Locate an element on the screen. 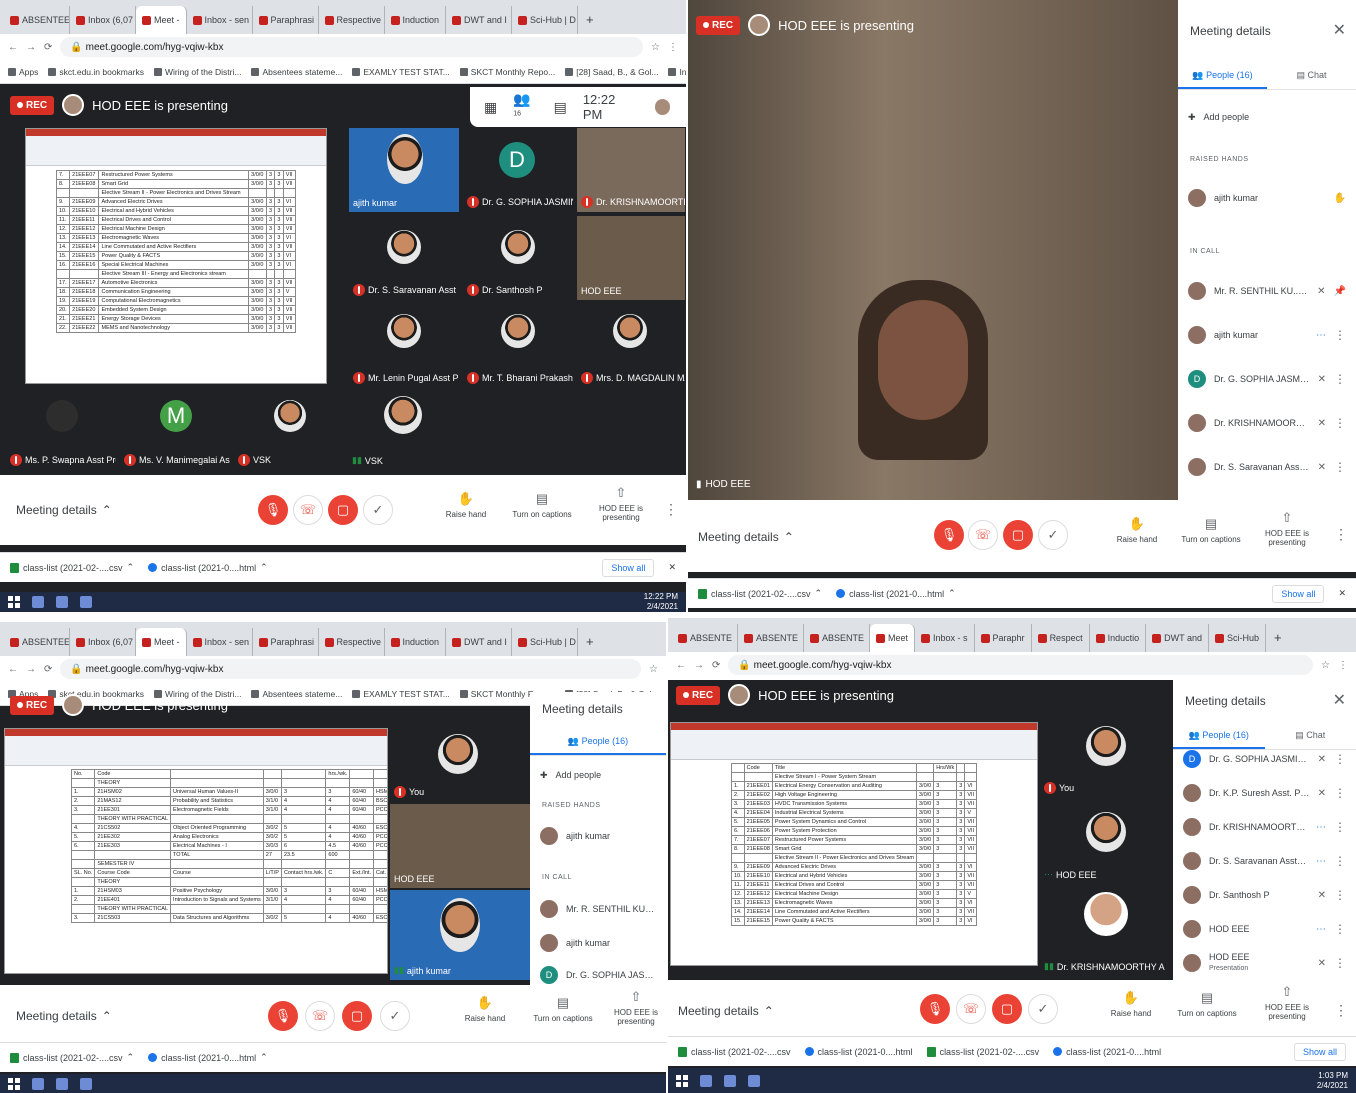 The width and height of the screenshot is (1356, 1093). participant-row: ajith kumar is located at coordinates (598, 943).